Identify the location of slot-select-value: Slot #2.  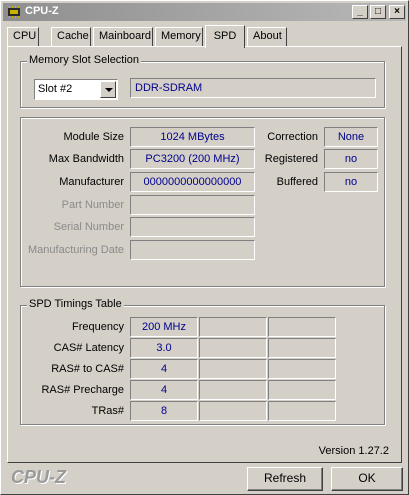
(55, 89).